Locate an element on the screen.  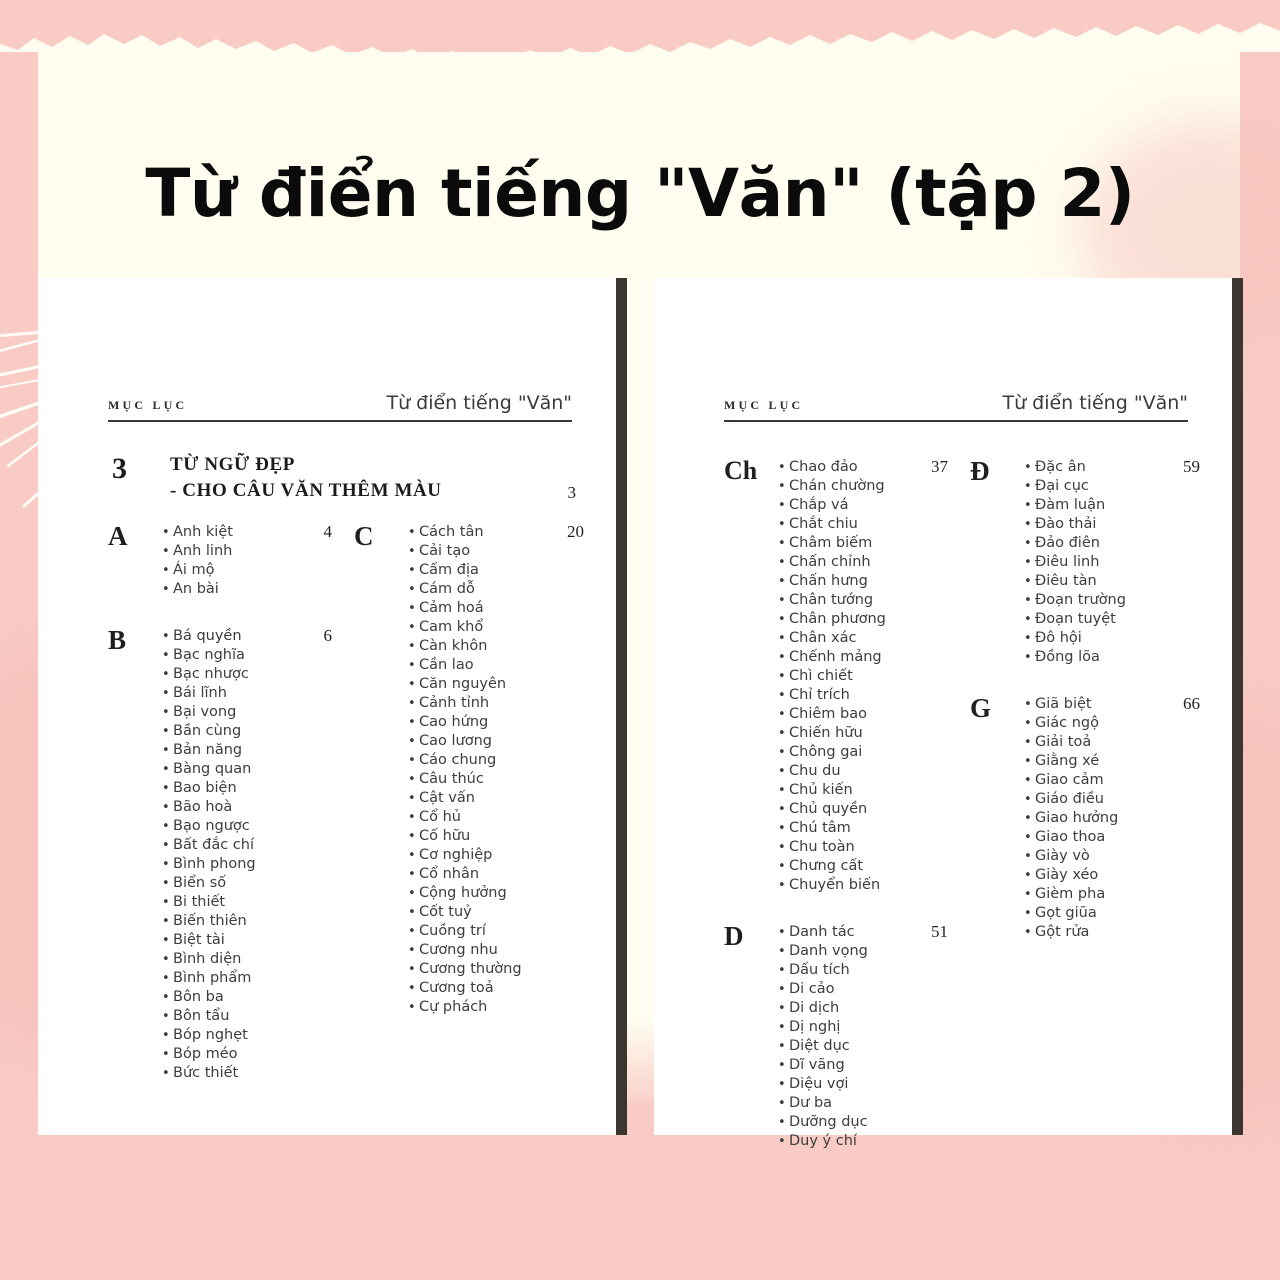
list-item: • Biển số is located at coordinates (254, 883).